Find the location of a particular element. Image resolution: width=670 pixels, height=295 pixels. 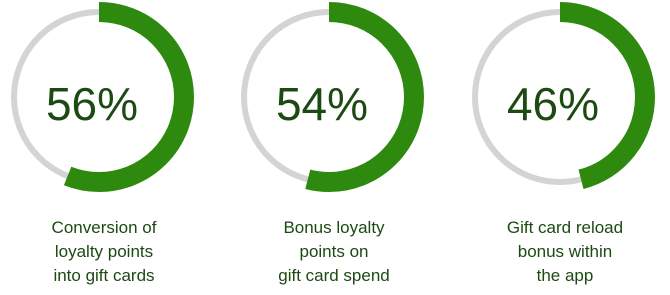

gauge-label-line: loyalty points is located at coordinates (104, 251).